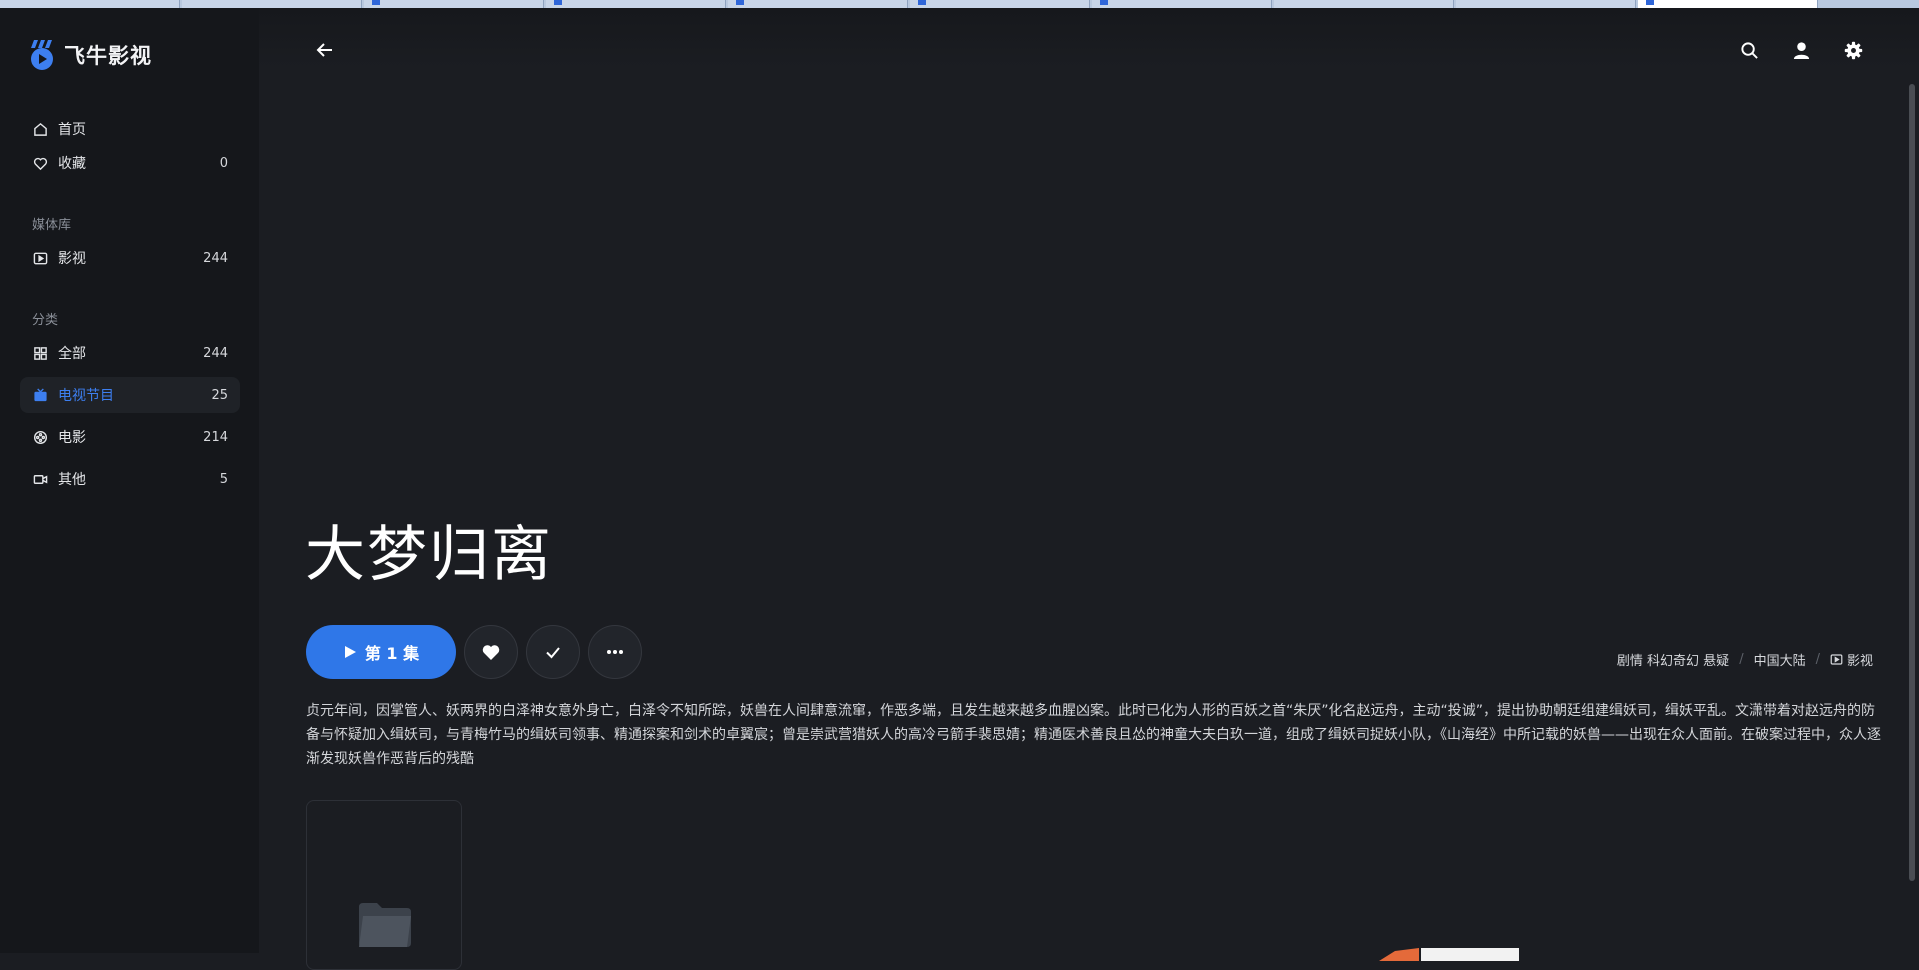 This screenshot has height=970, width=1919. I want to click on search-icon, so click(1749, 50).